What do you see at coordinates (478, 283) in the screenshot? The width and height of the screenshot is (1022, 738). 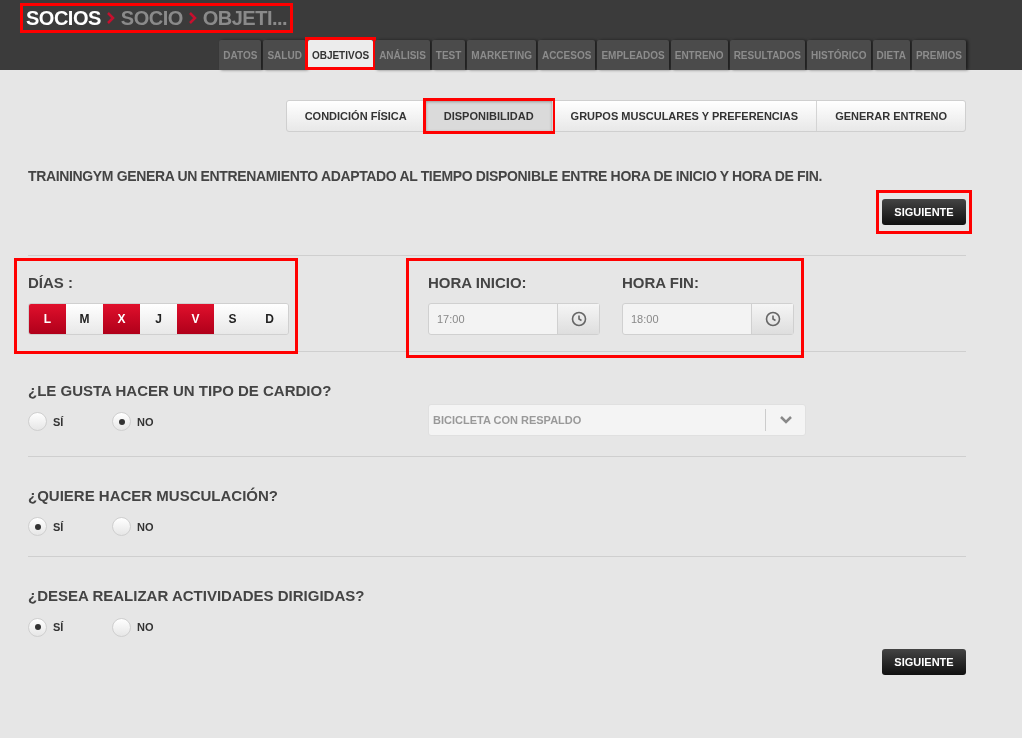 I see `field-label: HORA INICIO:` at bounding box center [478, 283].